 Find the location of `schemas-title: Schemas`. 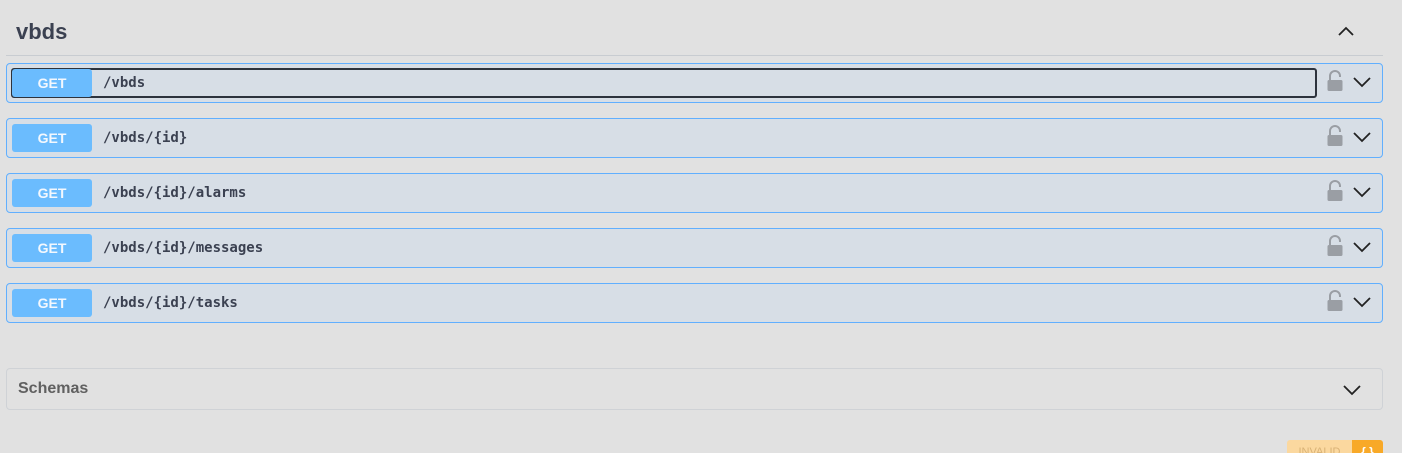

schemas-title: Schemas is located at coordinates (53, 388).